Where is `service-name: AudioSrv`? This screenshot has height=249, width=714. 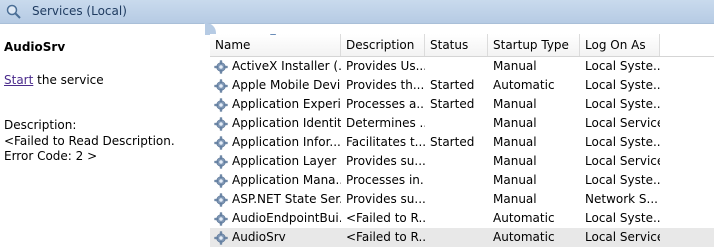
service-name: AudioSrv is located at coordinates (259, 237).